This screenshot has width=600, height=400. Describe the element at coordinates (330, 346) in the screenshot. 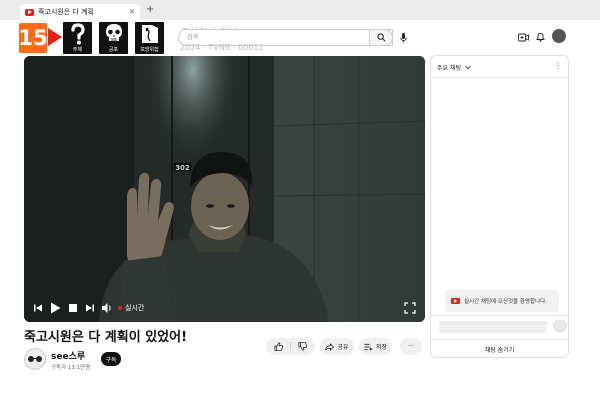

I see `share-icon` at that location.